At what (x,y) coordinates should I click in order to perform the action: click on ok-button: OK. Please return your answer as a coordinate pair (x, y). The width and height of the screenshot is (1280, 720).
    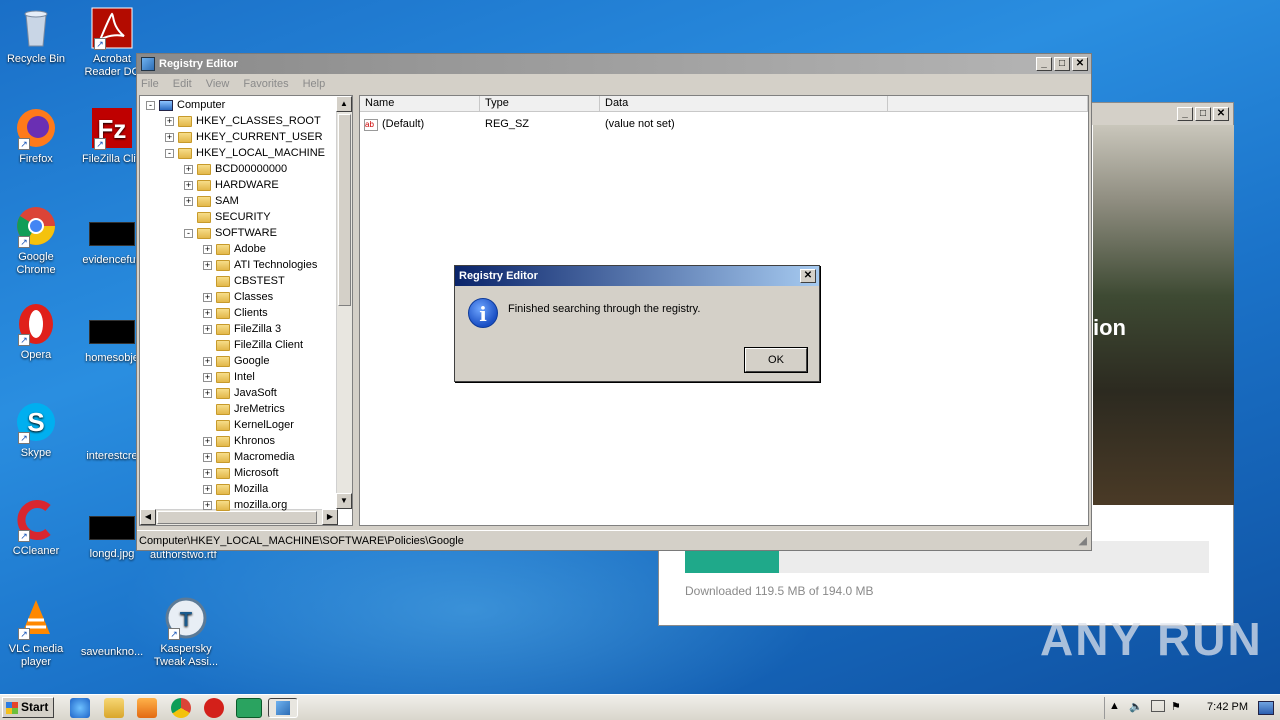
    Looking at the image, I should click on (776, 360).